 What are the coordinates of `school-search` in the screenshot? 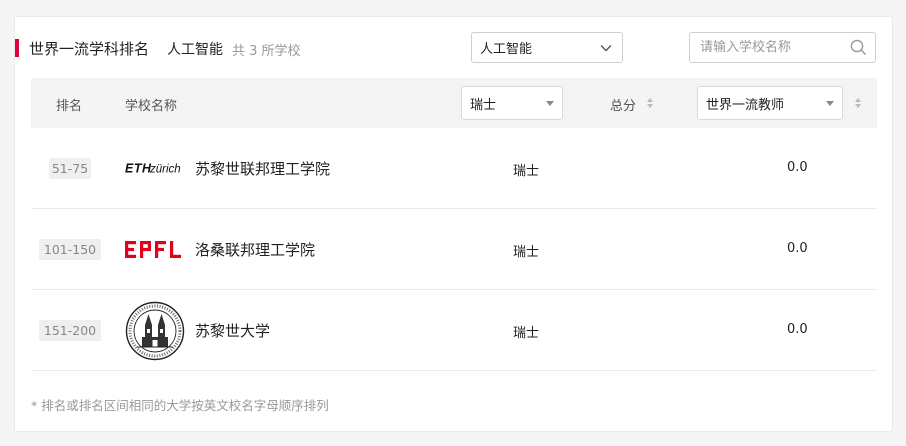 It's located at (782, 47).